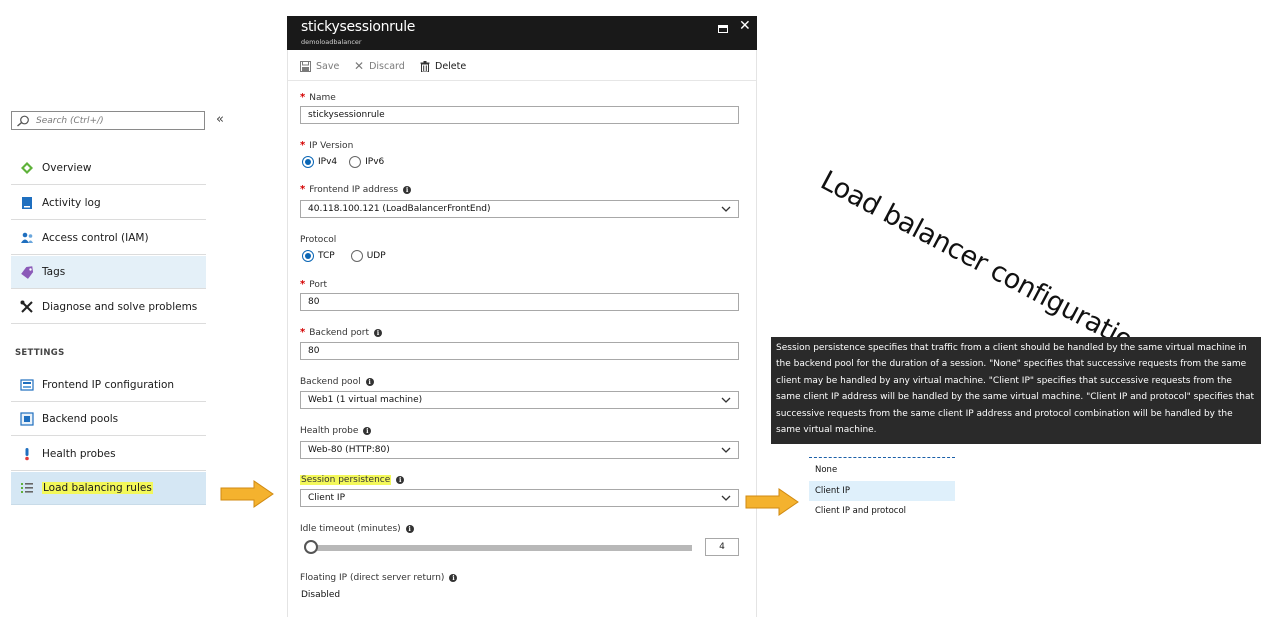 Image resolution: width=1267 pixels, height=617 pixels. I want to click on access-control-icon, so click(27, 237).